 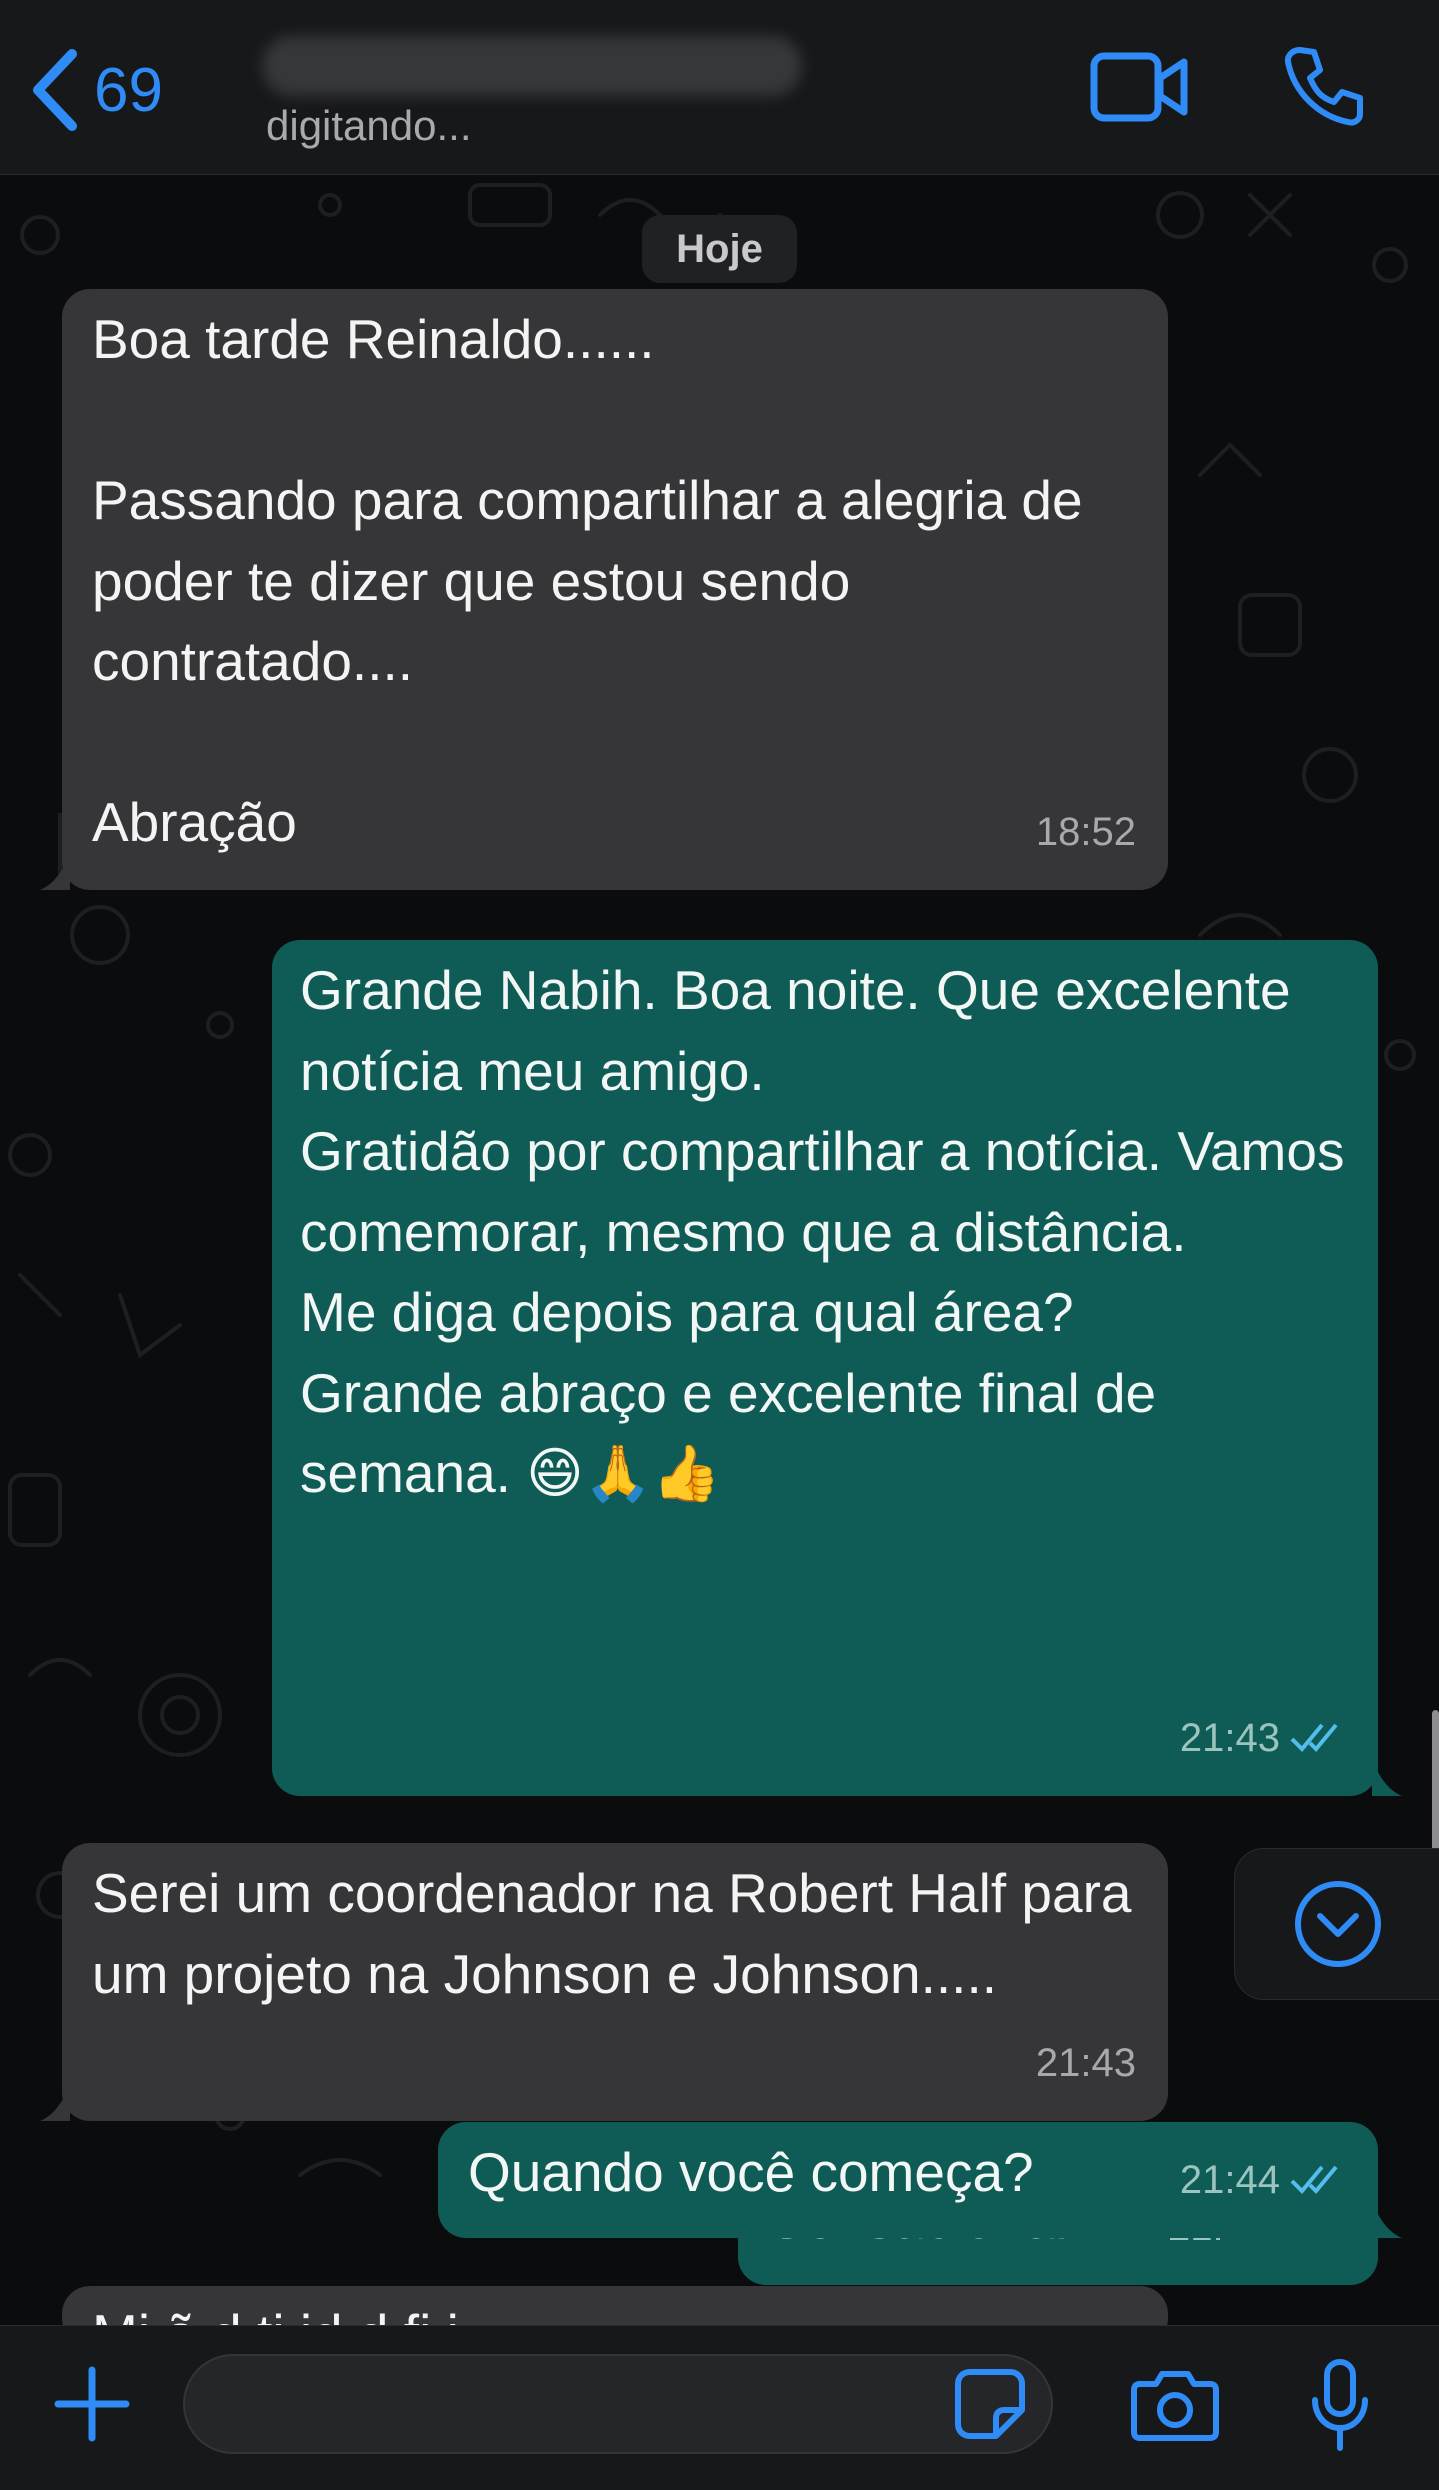 I want to click on chevron-left-icon, so click(x=55, y=90).